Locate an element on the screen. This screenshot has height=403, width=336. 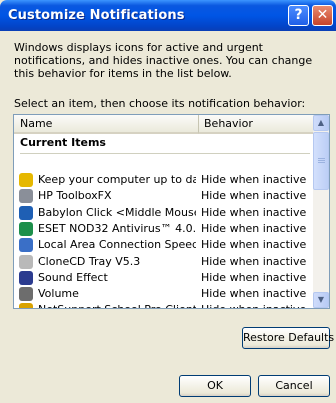
item-name: CloneCD Tray V5.3 is located at coordinates (89, 261).